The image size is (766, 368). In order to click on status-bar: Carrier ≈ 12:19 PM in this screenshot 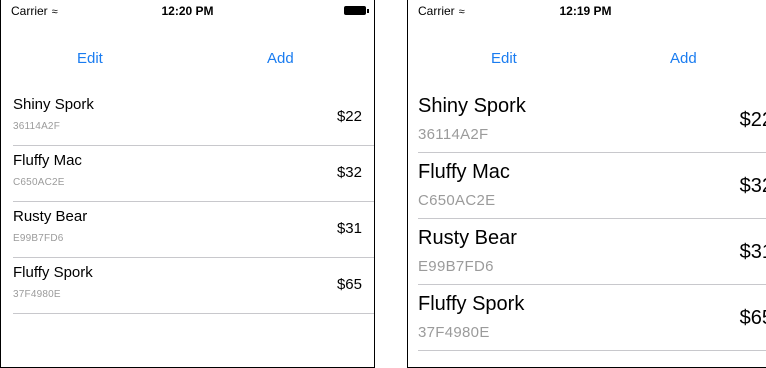, I will do `click(587, 10)`.